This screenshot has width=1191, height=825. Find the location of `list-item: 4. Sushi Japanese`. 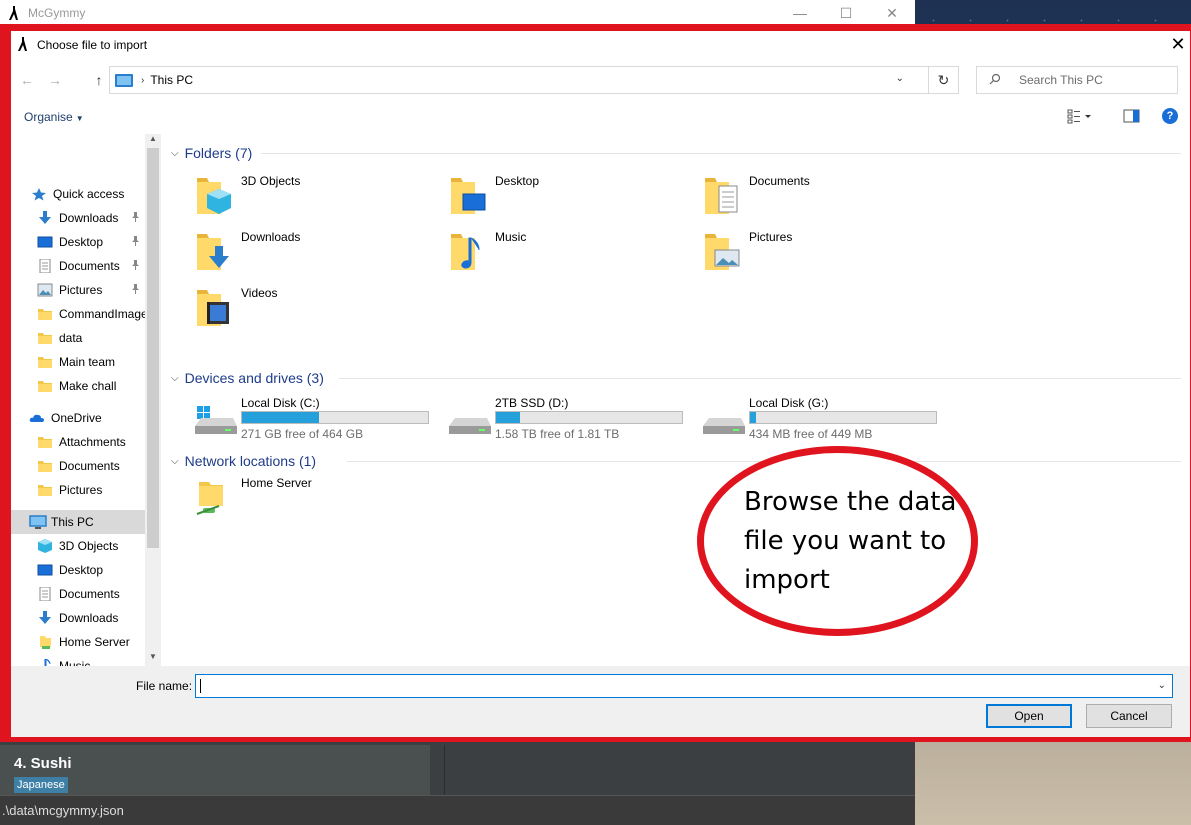

list-item: 4. Sushi Japanese is located at coordinates (215, 770).